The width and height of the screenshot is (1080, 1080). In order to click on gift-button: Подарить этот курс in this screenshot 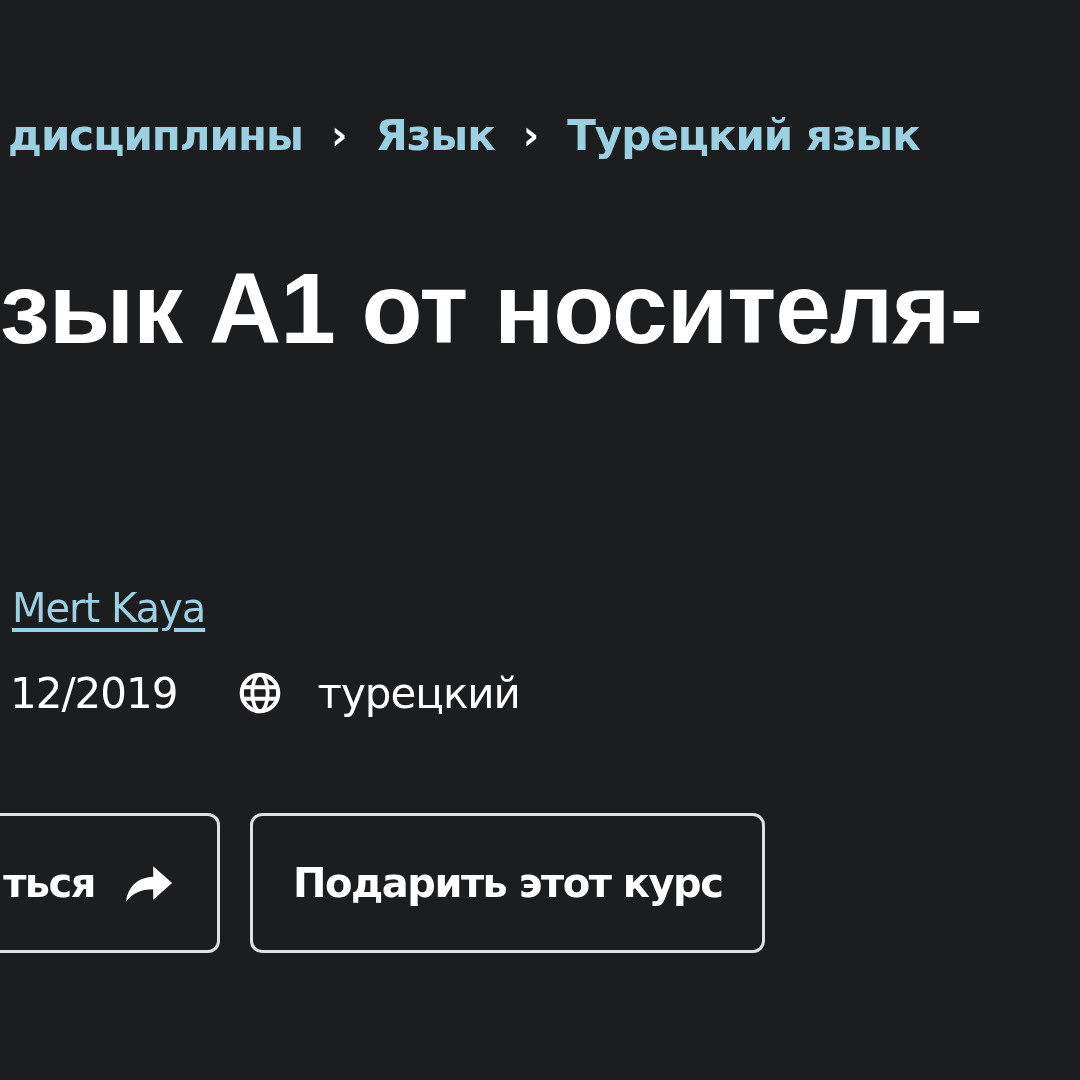, I will do `click(508, 883)`.